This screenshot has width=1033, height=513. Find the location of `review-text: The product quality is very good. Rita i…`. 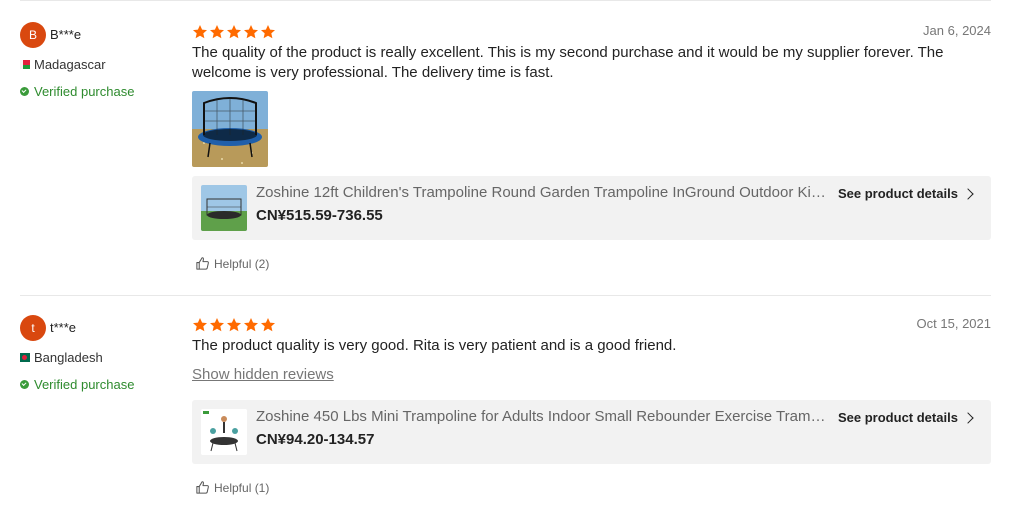

review-text: The product quality is very good. Rita i… is located at coordinates (434, 345).